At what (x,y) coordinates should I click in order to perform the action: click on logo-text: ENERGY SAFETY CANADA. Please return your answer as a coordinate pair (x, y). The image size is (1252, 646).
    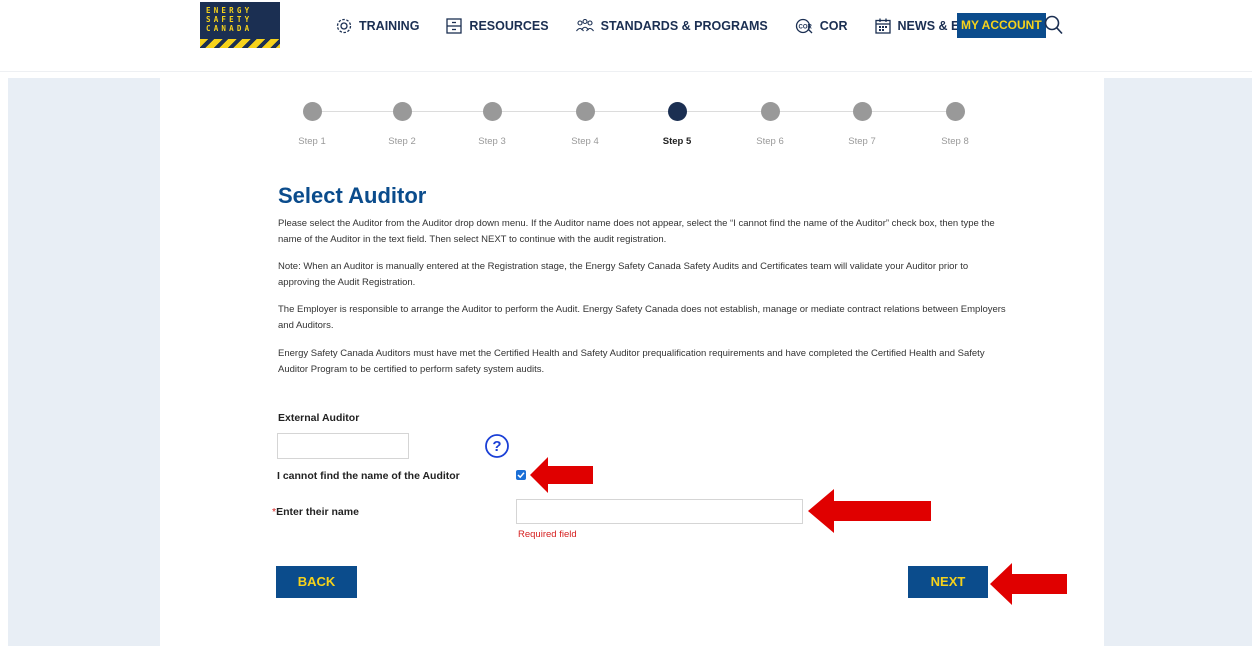
    Looking at the image, I should click on (229, 19).